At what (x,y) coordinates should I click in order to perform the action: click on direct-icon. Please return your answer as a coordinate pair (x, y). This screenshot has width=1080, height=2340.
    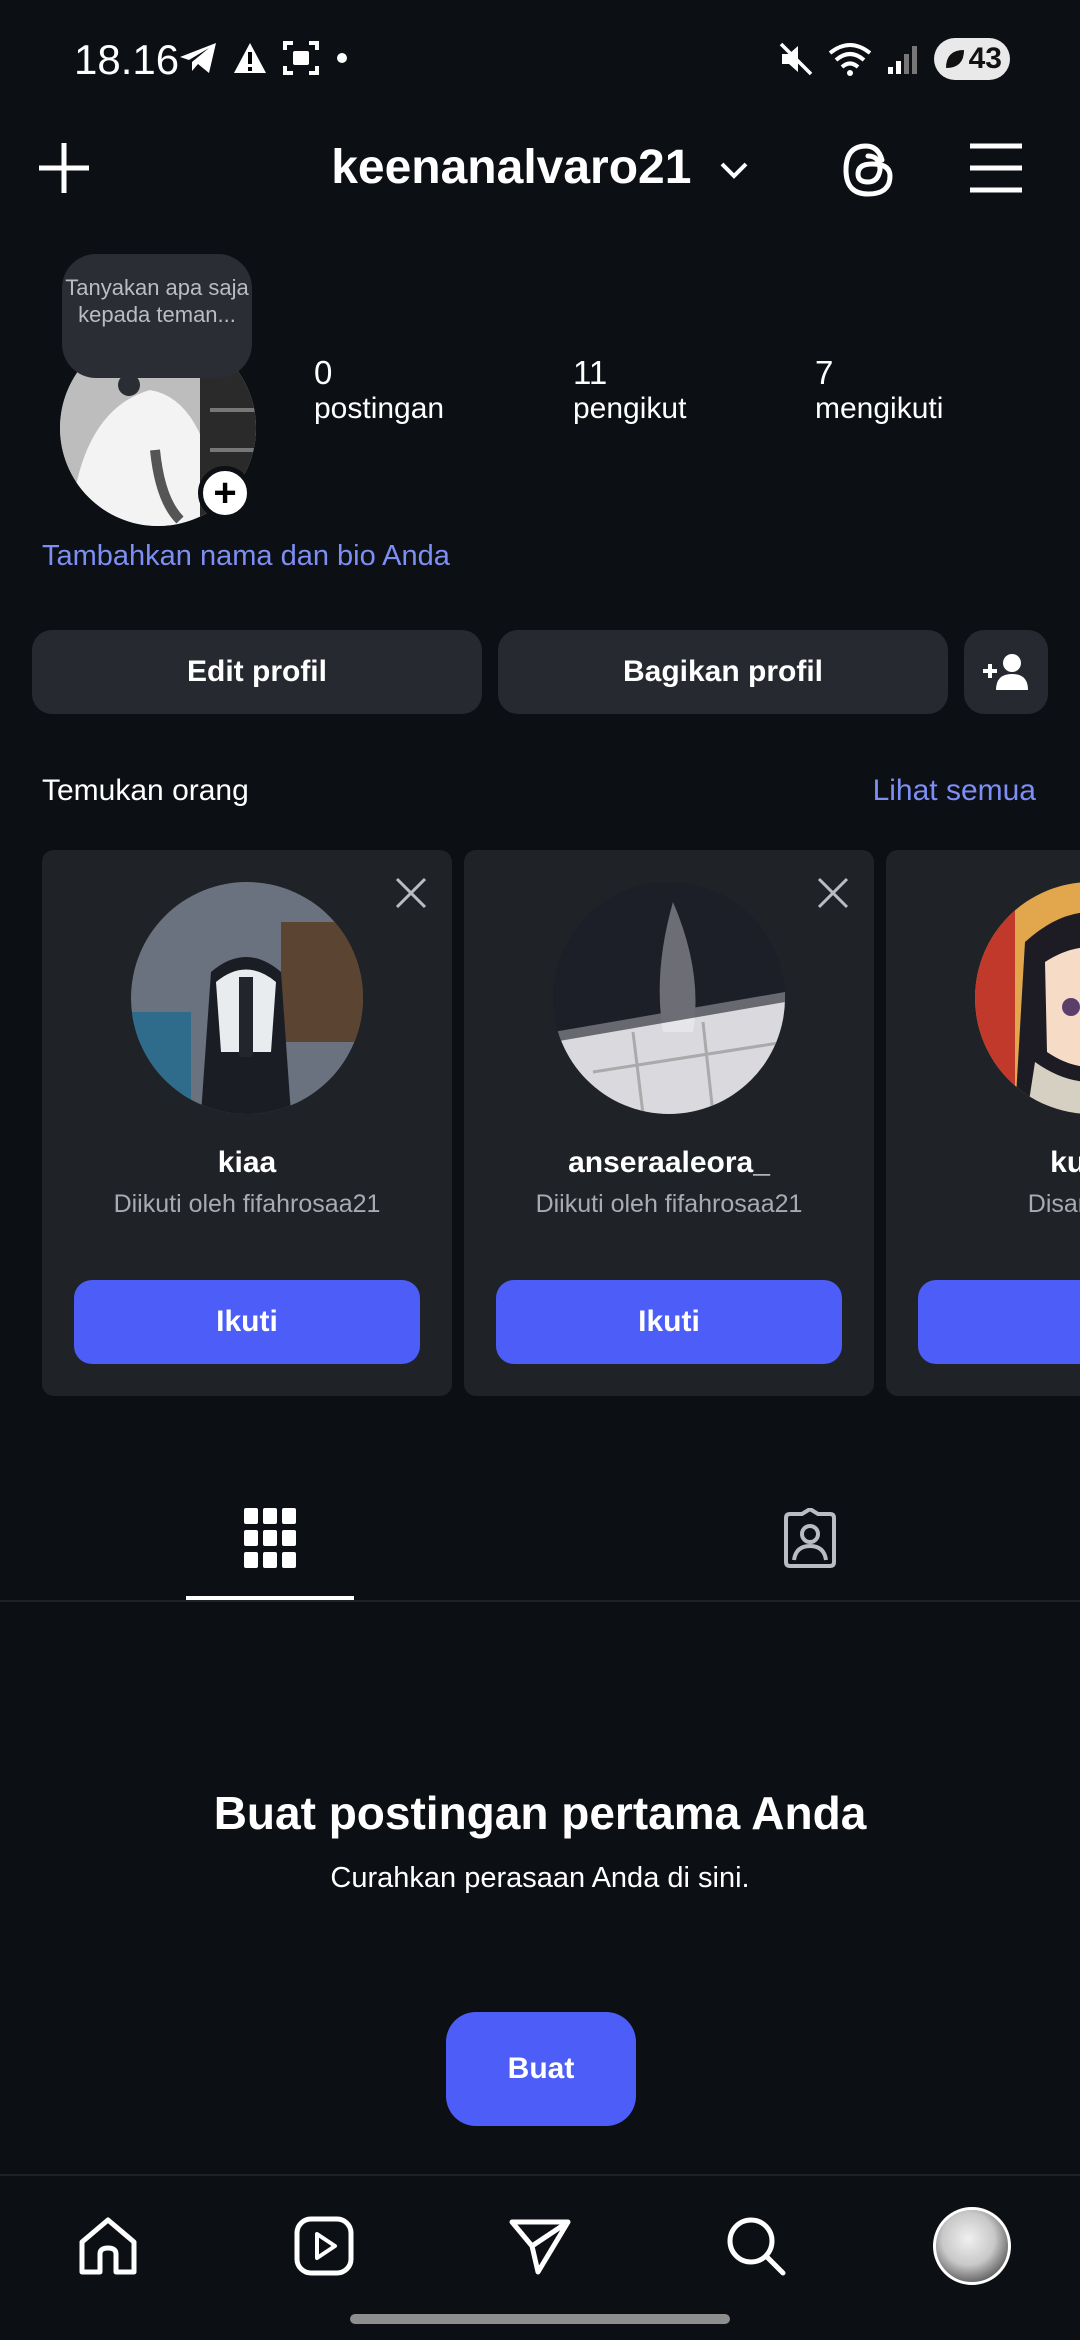
    Looking at the image, I should click on (540, 2247).